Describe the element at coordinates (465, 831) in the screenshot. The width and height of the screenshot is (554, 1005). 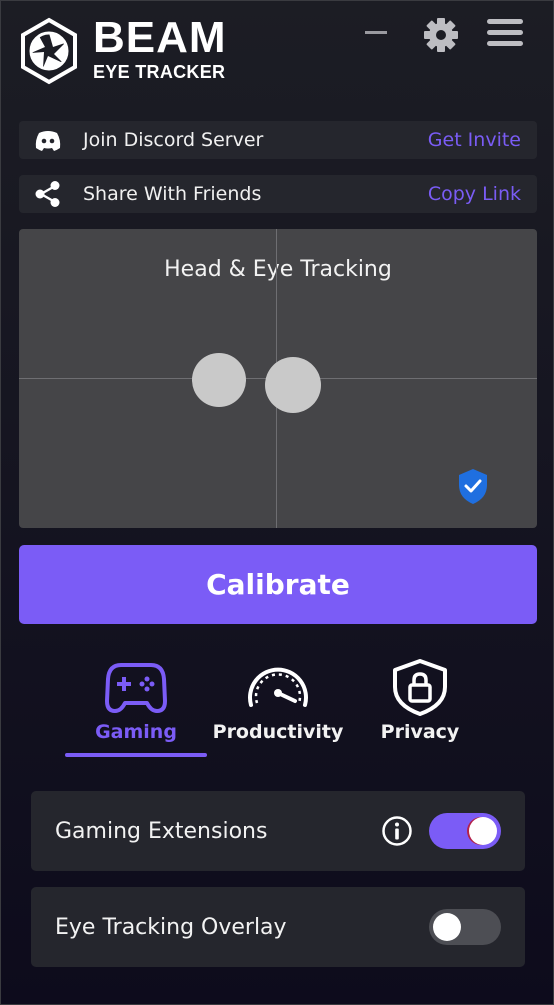
I see `gaming-extensions-toggle` at that location.